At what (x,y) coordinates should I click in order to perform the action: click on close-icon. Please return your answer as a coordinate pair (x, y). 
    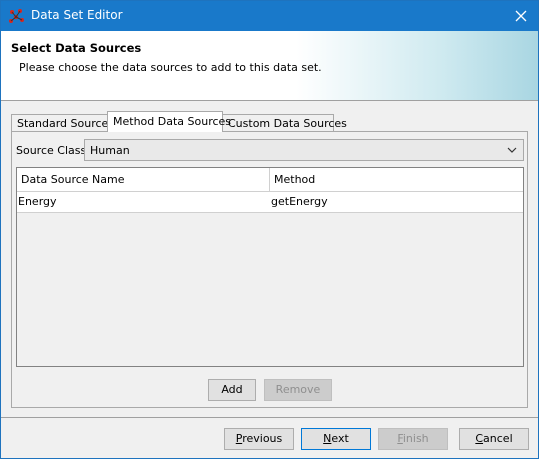
    Looking at the image, I should click on (521, 16).